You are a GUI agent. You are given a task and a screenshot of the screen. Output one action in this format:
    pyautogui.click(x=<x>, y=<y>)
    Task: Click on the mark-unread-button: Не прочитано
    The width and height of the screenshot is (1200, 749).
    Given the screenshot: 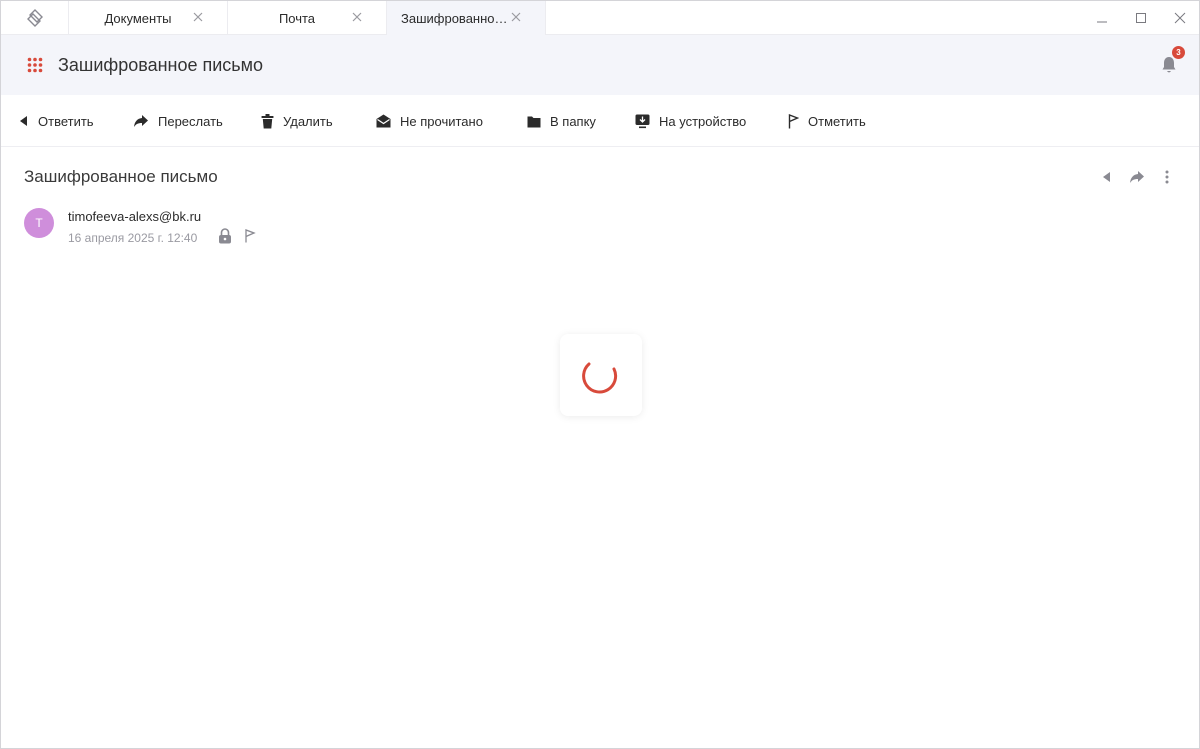 What is the action you would take?
    pyautogui.click(x=429, y=121)
    